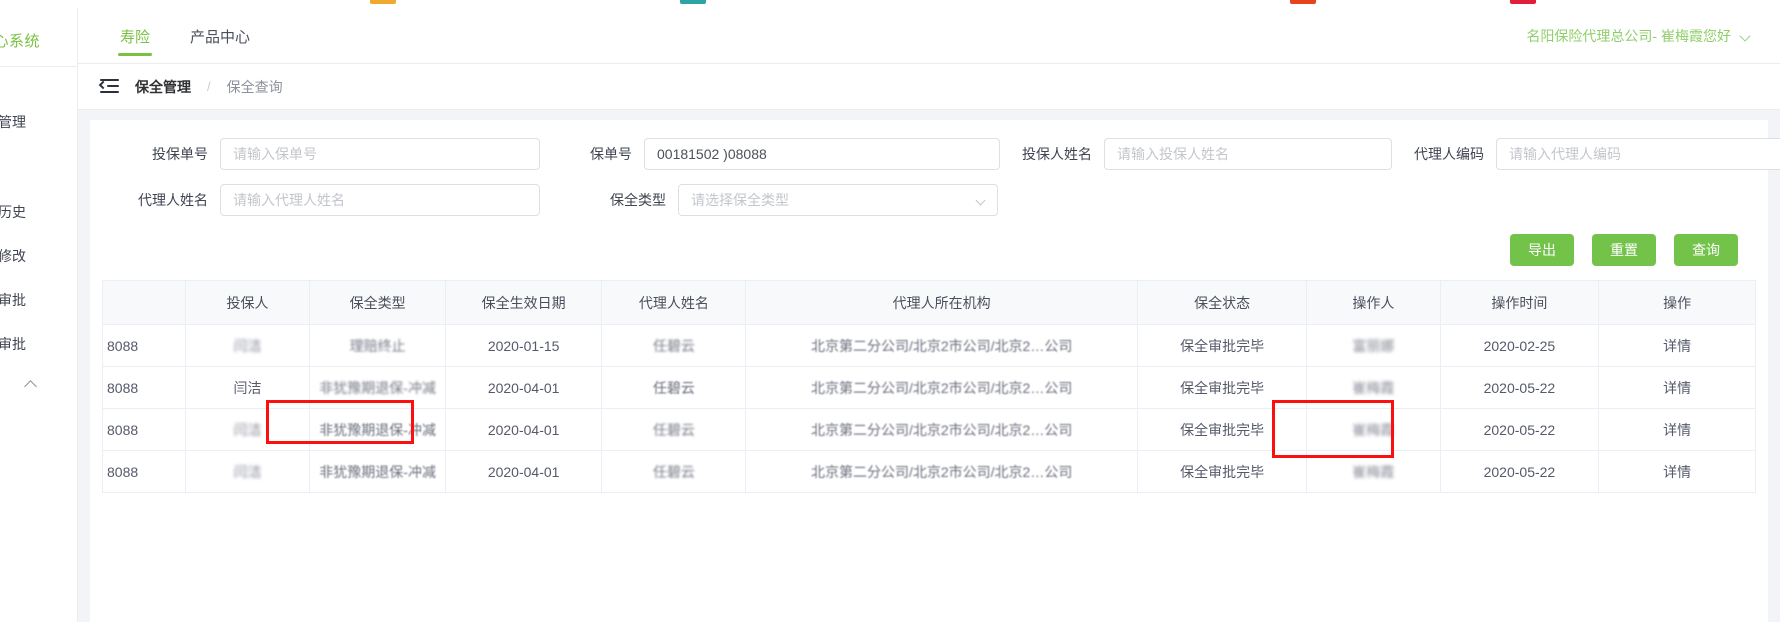 Image resolution: width=1780 pixels, height=622 pixels. Describe the element at coordinates (220, 36) in the screenshot. I see `tab-chanpin-zhongxin: 产品中心` at that location.